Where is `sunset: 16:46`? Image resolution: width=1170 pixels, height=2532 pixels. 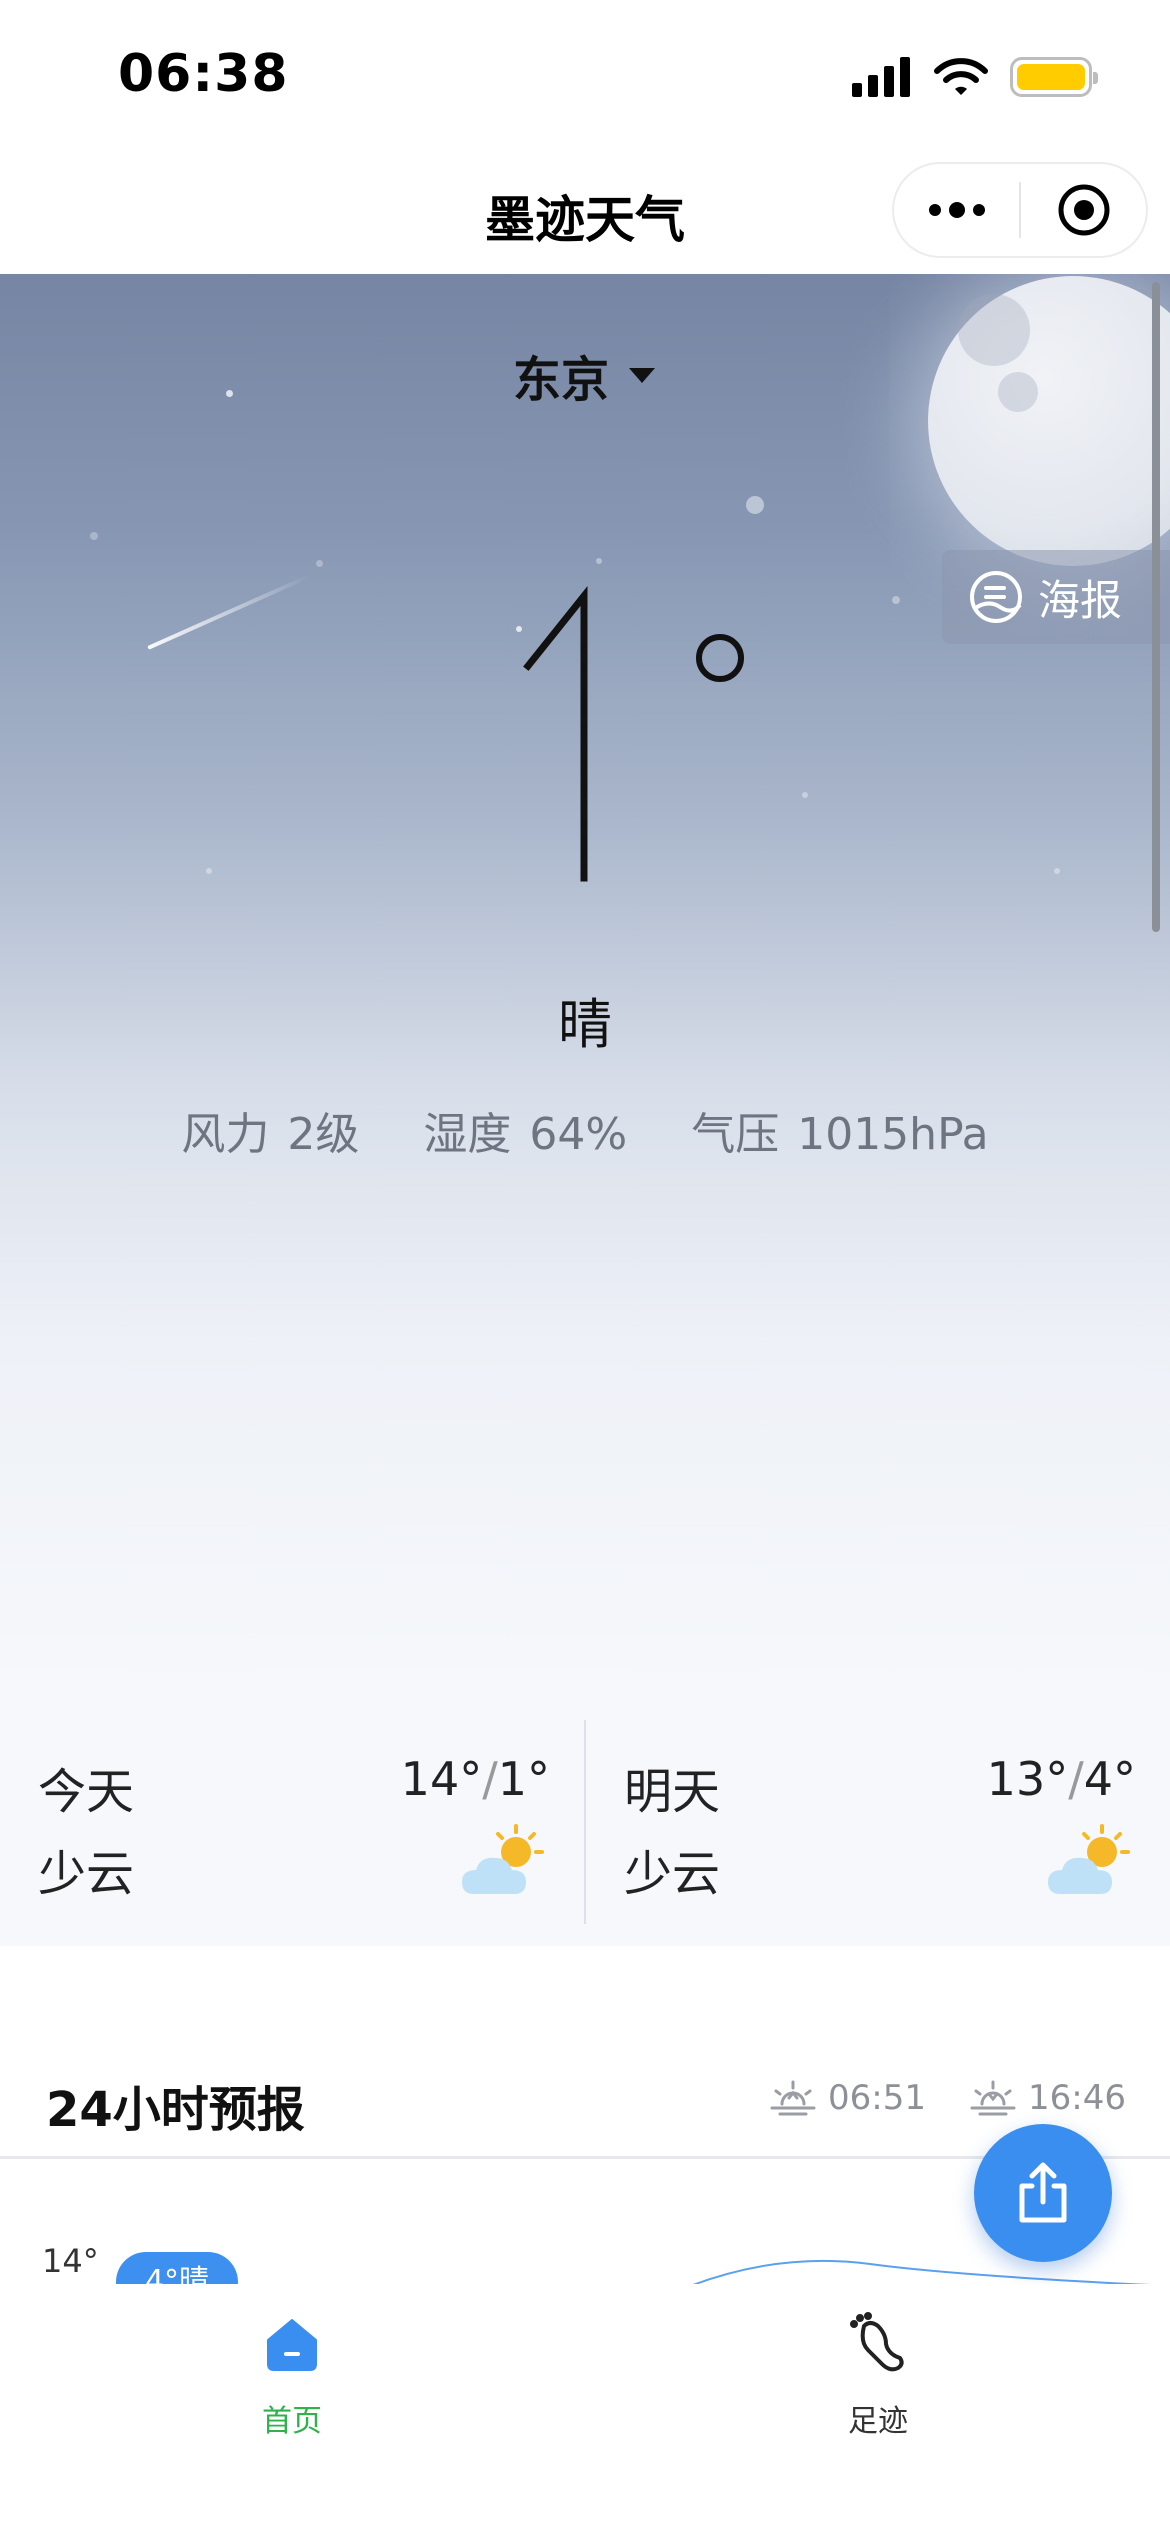
sunset: 16:46 is located at coordinates (1048, 2098).